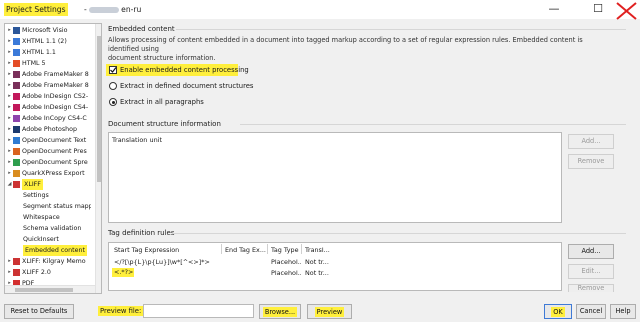 Image resolution: width=640 pixels, height=322 pixels. What do you see at coordinates (34, 63) in the screenshot?
I see `tree-item-label: HTML 5` at bounding box center [34, 63].